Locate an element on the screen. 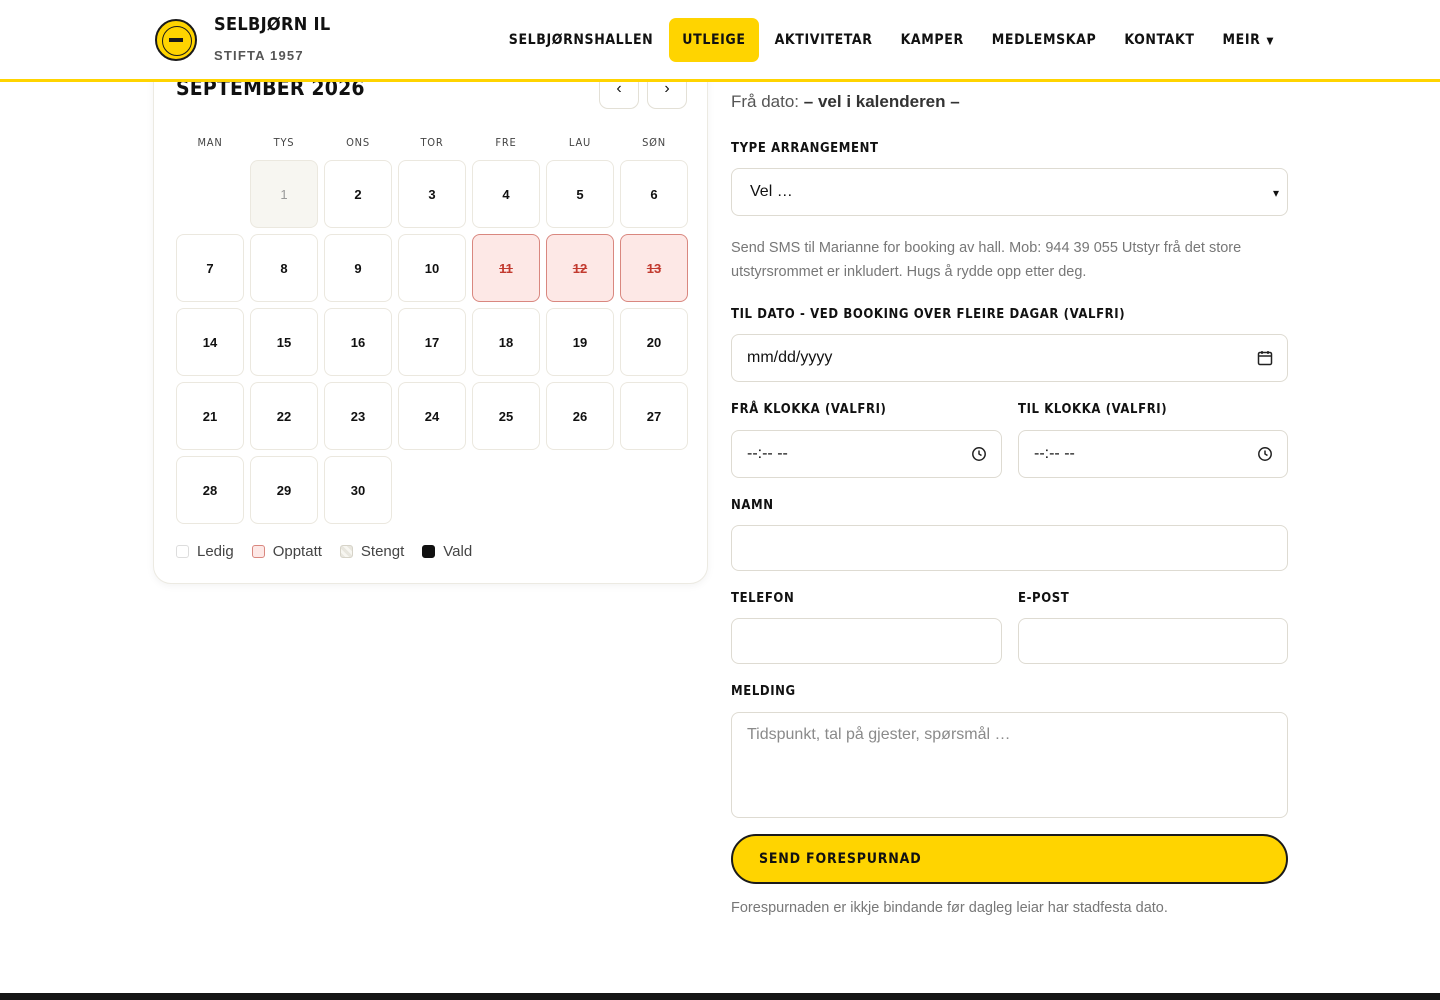 This screenshot has height=1000, width=1440. email-label: E-POST is located at coordinates (1044, 598).